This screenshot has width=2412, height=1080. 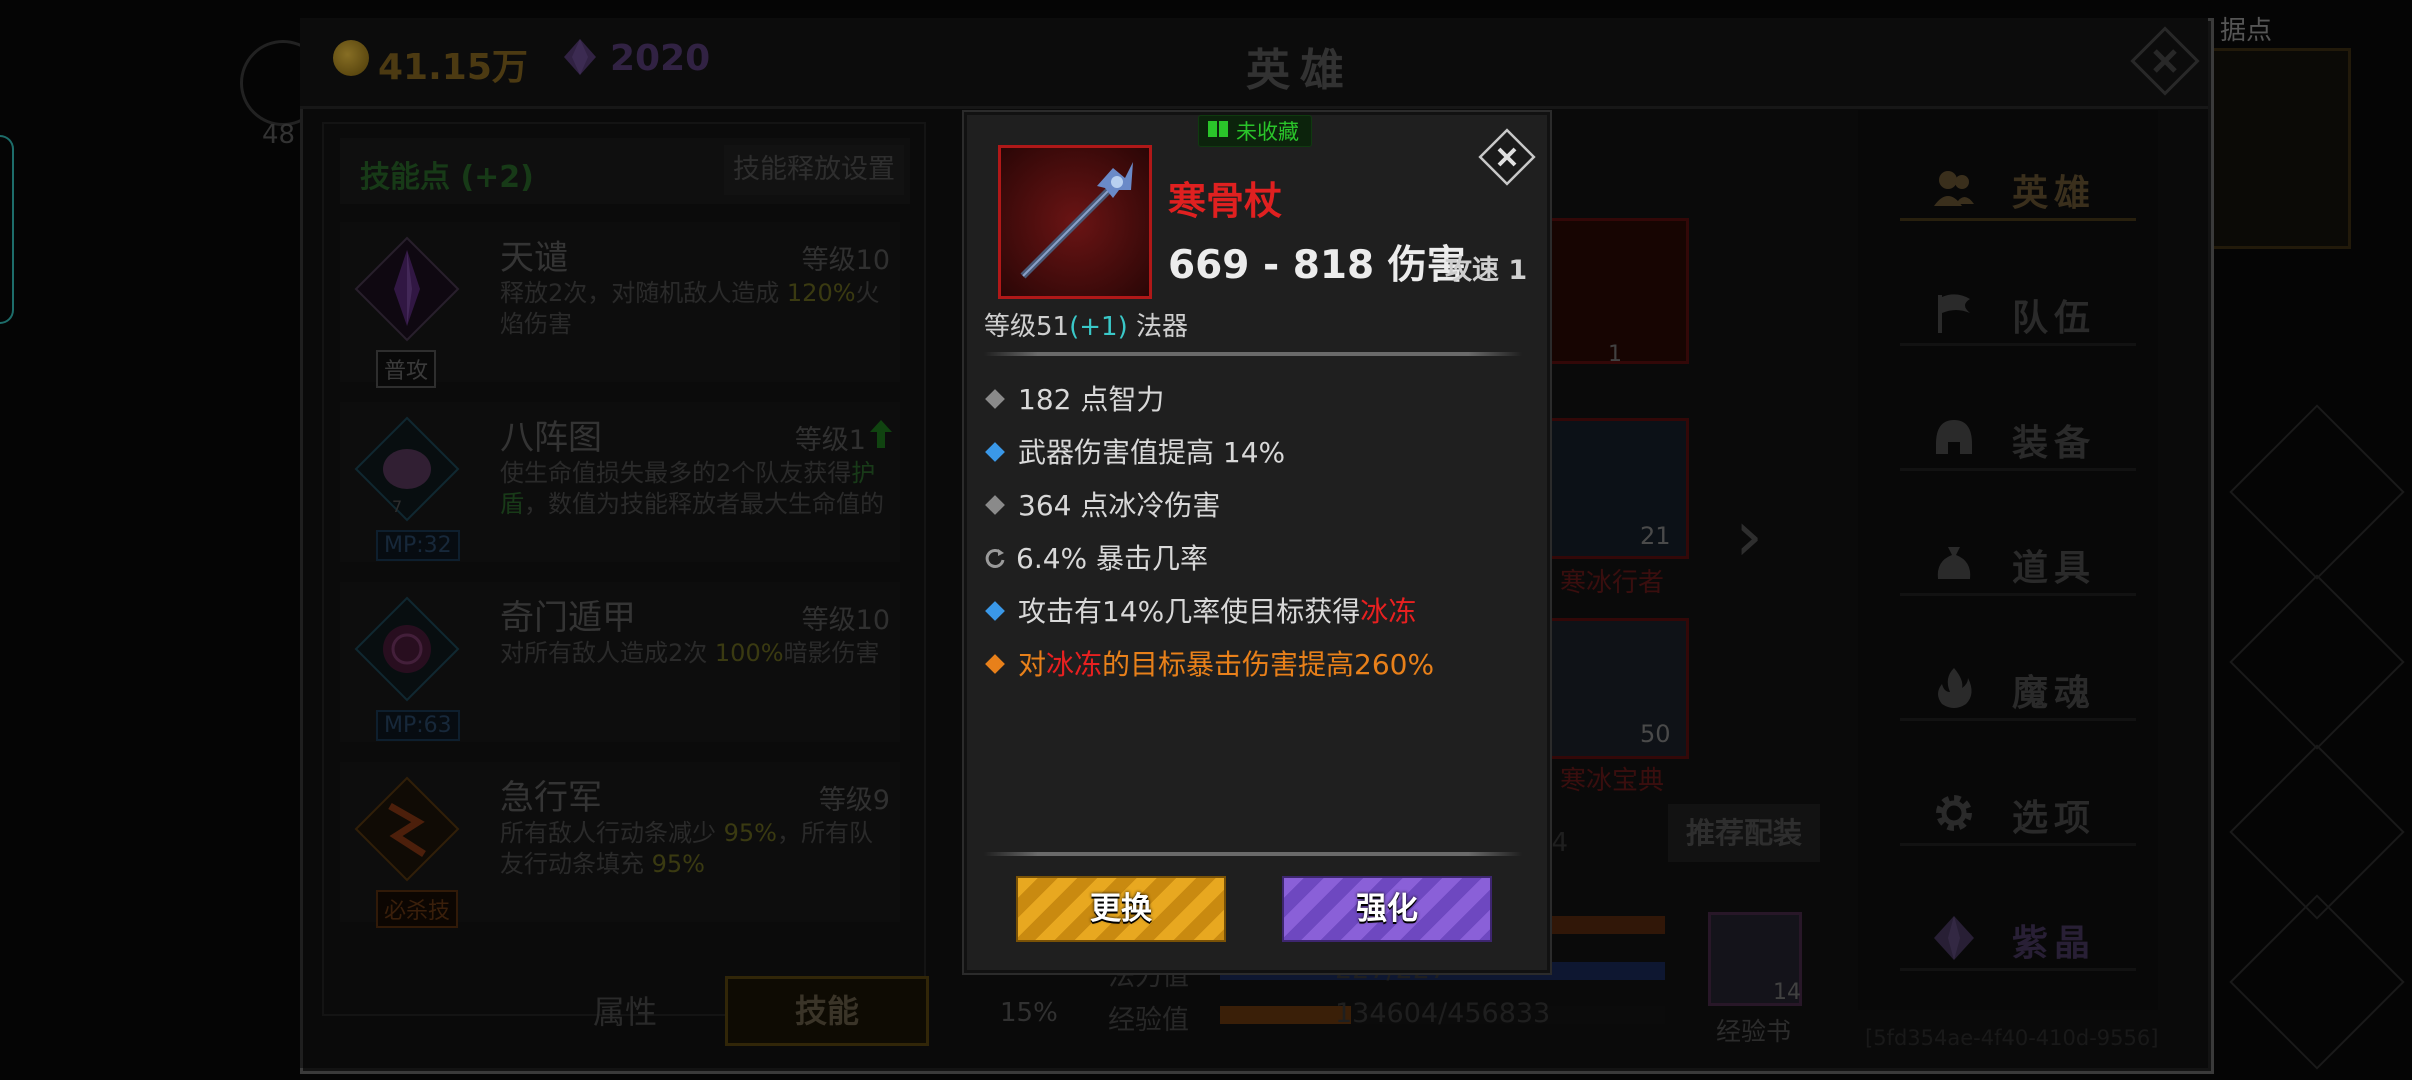 What do you see at coordinates (1225, 201) in the screenshot?
I see `item-name: 寒骨杖` at bounding box center [1225, 201].